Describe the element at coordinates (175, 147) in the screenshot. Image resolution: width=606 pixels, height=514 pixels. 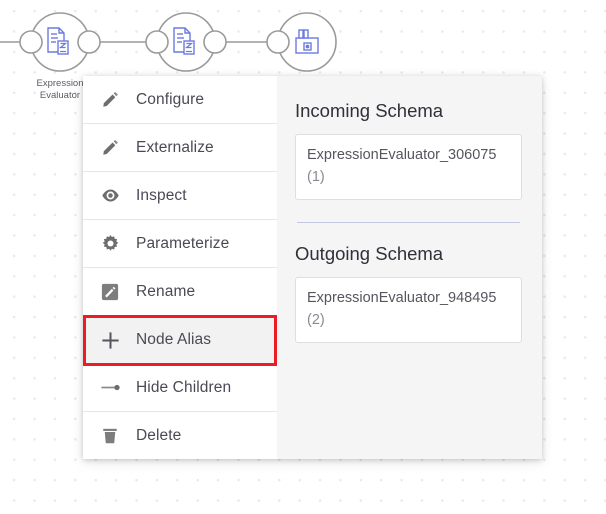
I see `menu-item-label: Externalize` at that location.